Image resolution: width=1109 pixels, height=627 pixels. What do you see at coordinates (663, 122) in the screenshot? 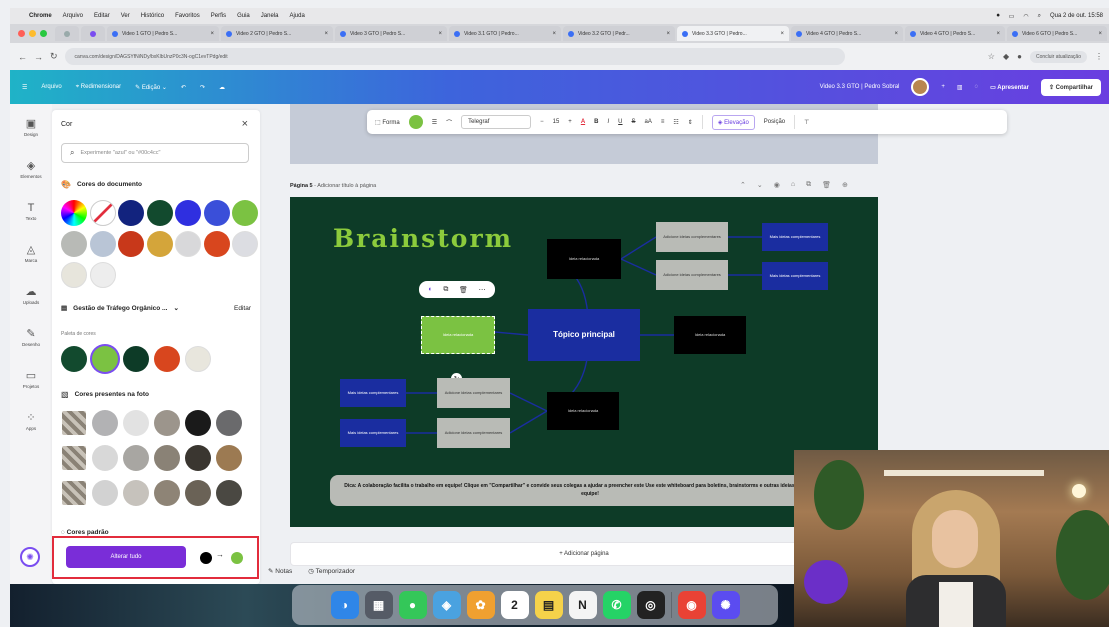
I see `align-icon: ≡` at bounding box center [663, 122].